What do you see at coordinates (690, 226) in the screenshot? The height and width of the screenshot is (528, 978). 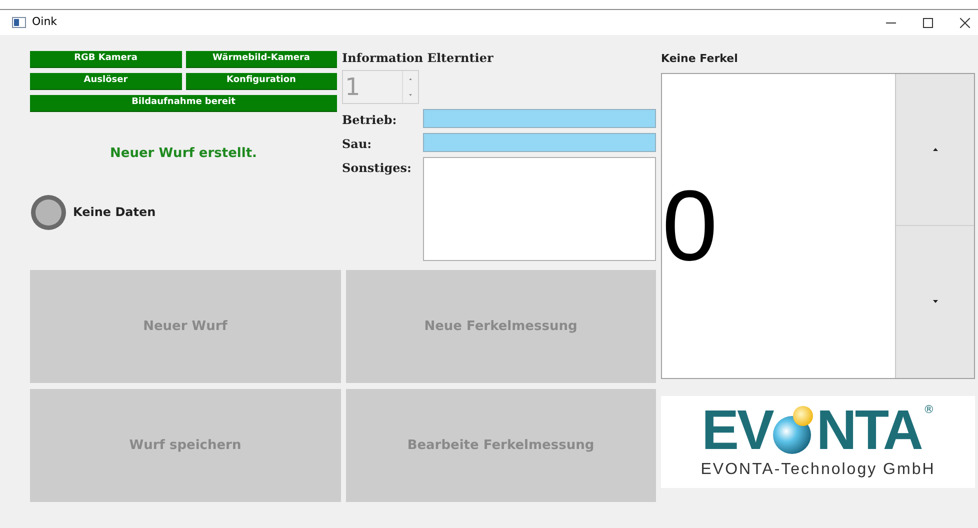 I see `piglet-count: 0` at bounding box center [690, 226].